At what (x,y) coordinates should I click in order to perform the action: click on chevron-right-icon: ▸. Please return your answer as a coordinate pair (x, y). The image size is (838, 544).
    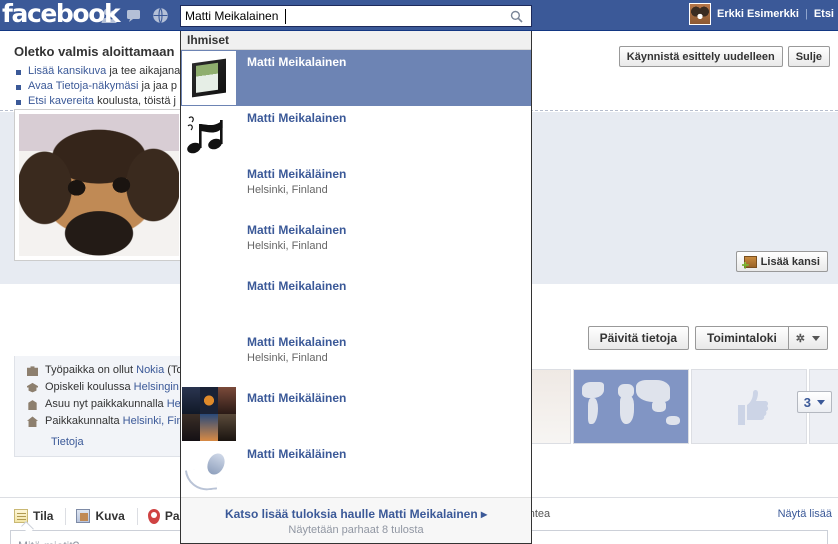
    Looking at the image, I should click on (484, 514).